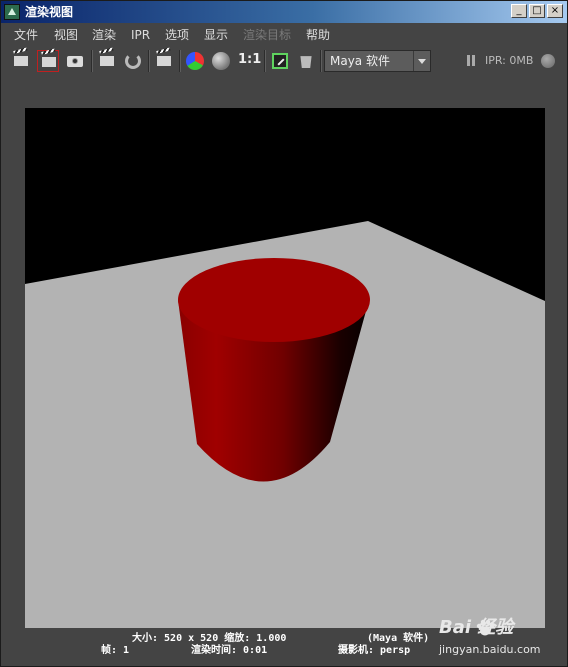  I want to click on ipr-clapper-icon, so click(107, 61).